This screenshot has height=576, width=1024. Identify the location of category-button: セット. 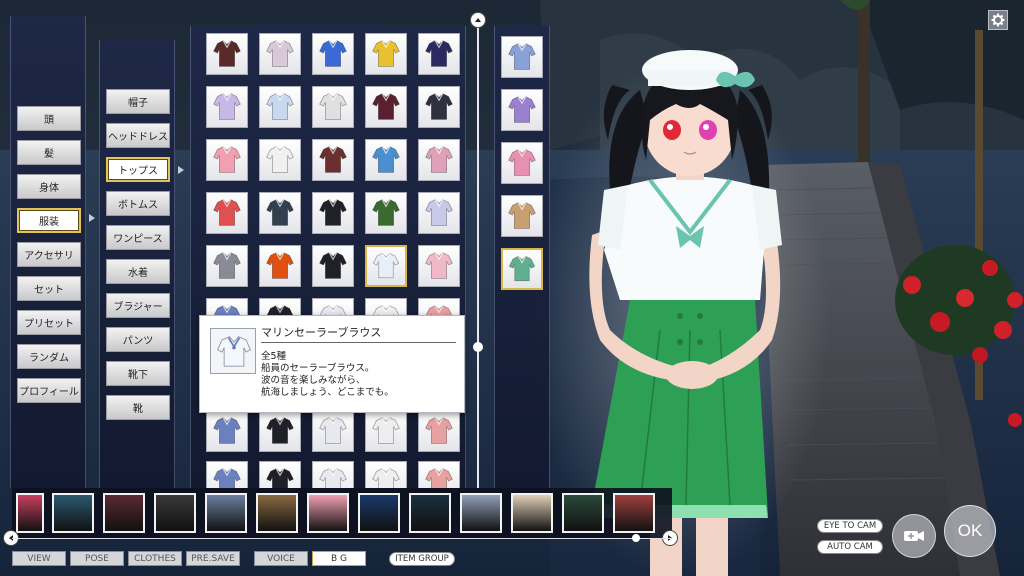
(49, 288).